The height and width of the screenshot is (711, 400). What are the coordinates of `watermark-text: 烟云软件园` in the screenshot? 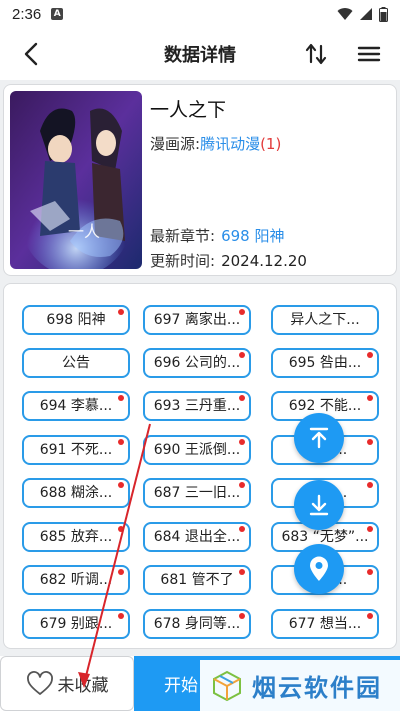 It's located at (317, 688).